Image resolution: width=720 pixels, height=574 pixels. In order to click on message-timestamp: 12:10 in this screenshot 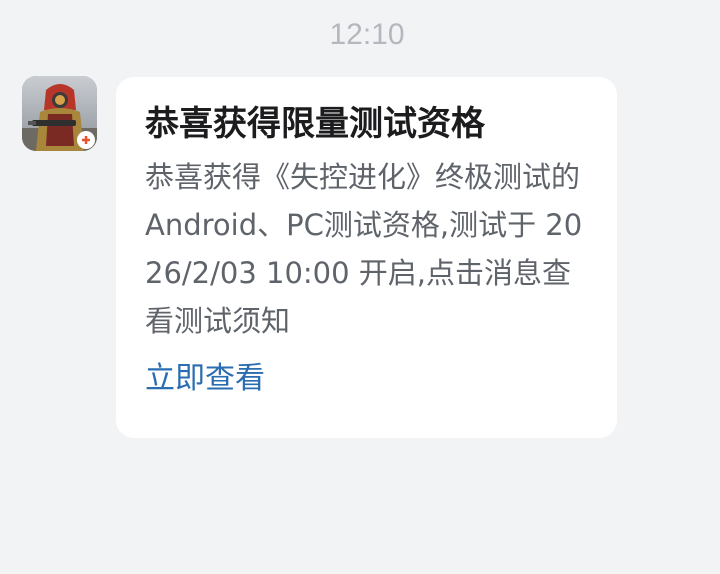, I will do `click(367, 34)`.